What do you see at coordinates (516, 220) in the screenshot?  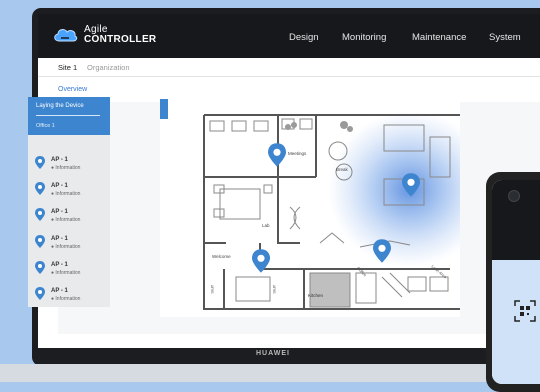 I see `phone-header` at bounding box center [516, 220].